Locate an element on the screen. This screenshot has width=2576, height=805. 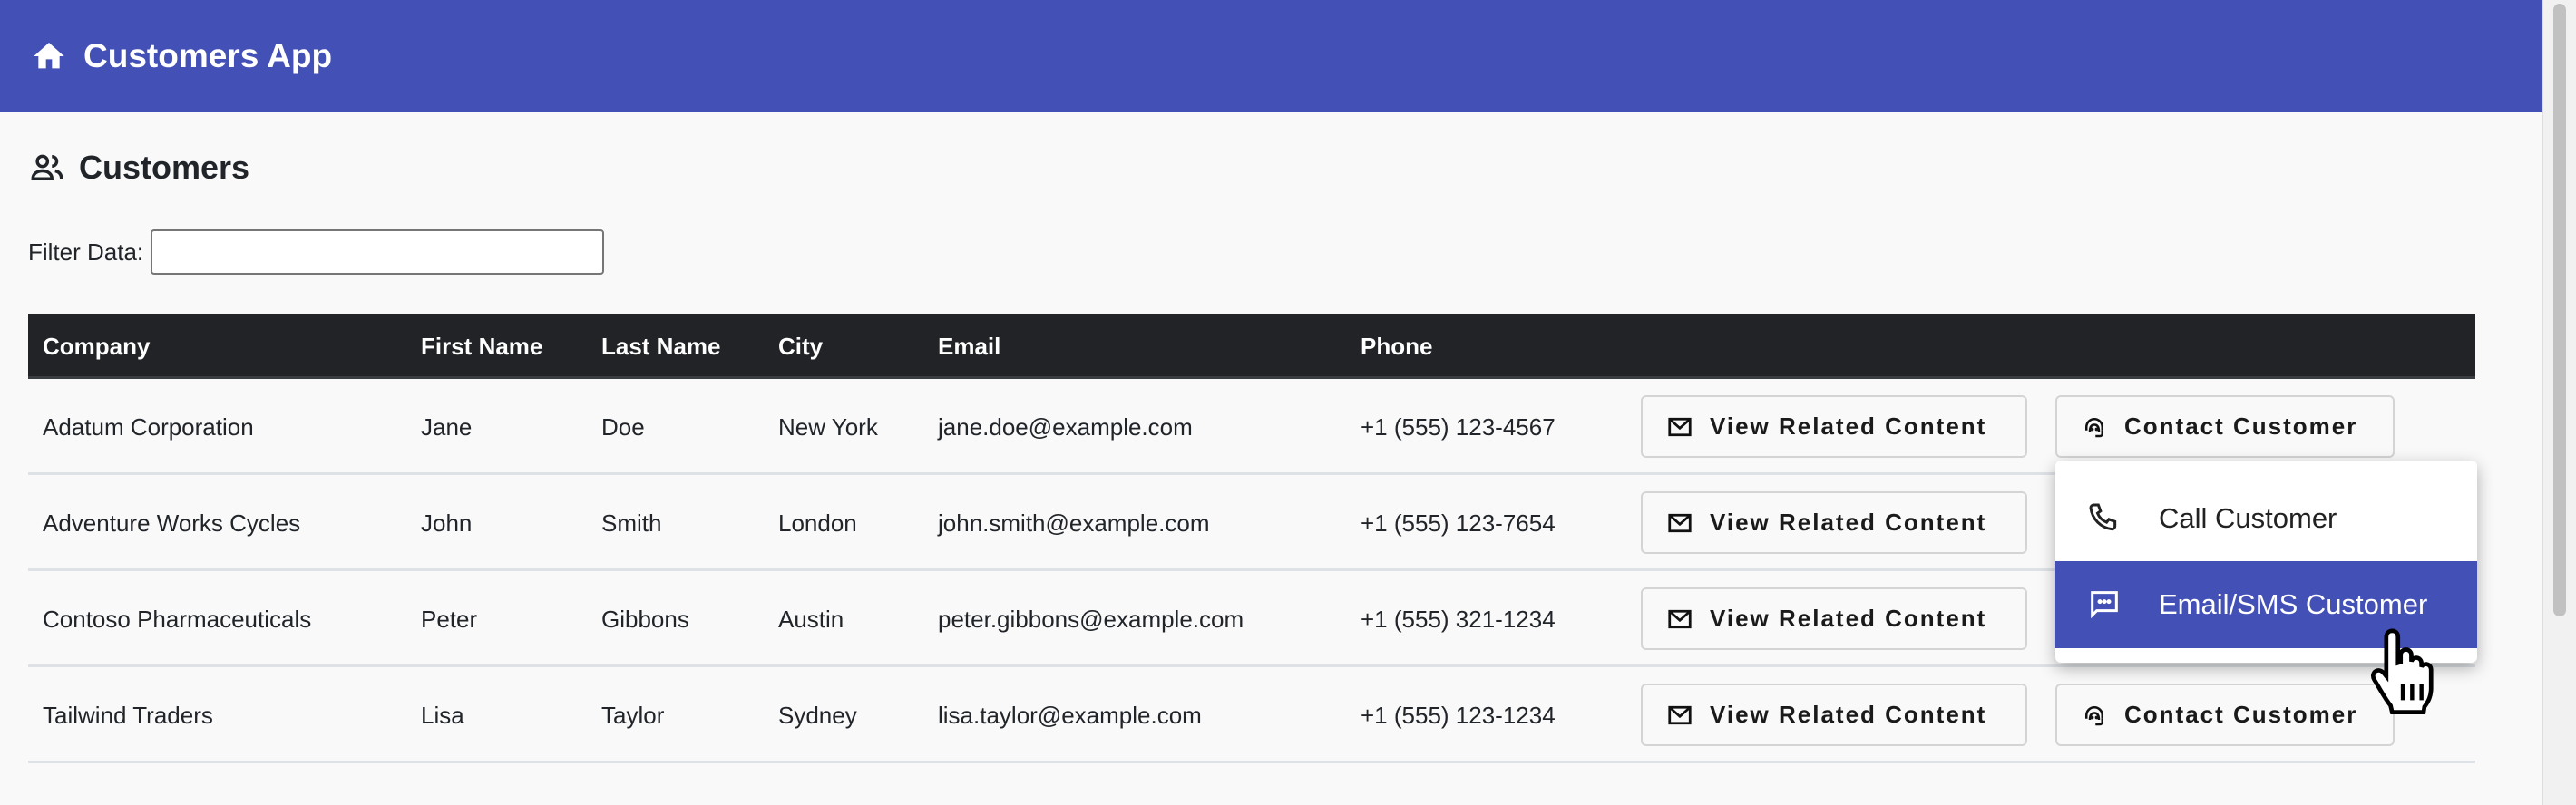
menu-item-label: Email/SMS Customer is located at coordinates (2293, 604).